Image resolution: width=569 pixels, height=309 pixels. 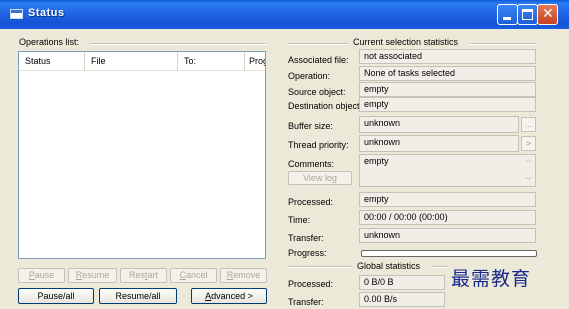 I want to click on current-heading-left-line, so click(x=318, y=44).